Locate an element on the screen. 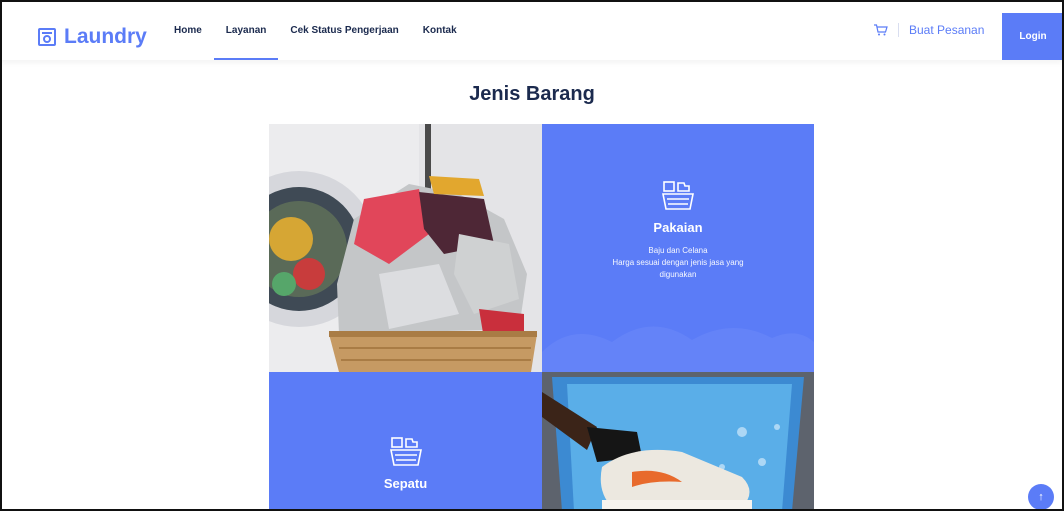  cart-icon is located at coordinates (881, 30).